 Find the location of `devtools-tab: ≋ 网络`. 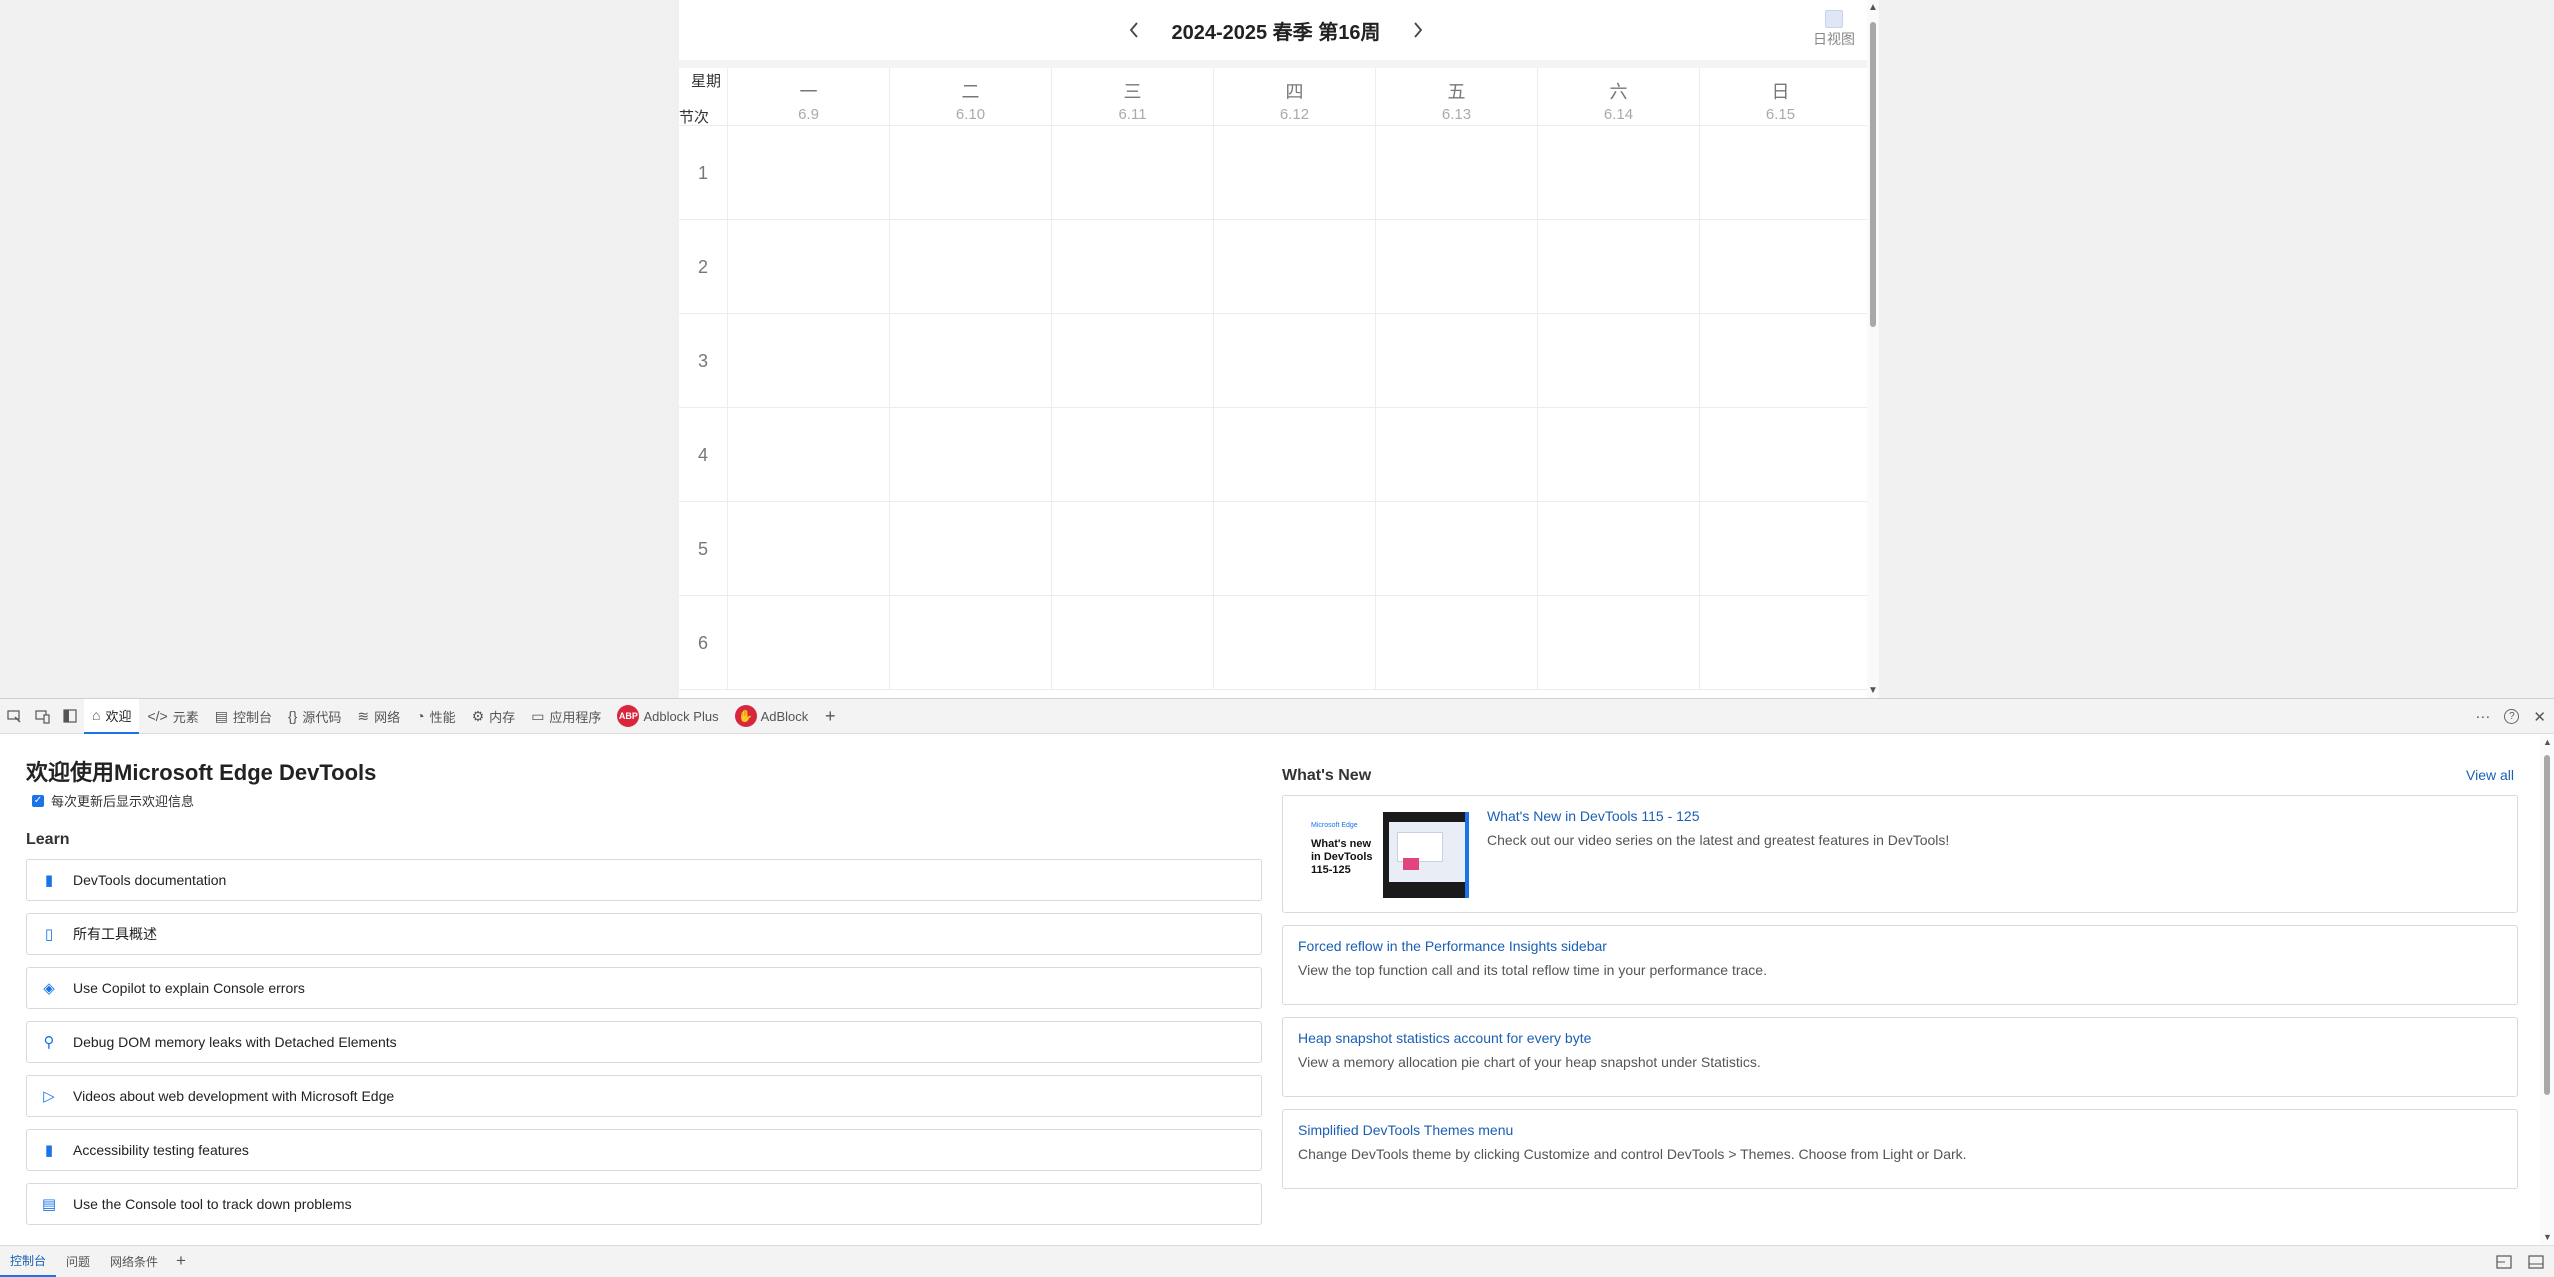

devtools-tab: ≋ 网络 is located at coordinates (378, 716).